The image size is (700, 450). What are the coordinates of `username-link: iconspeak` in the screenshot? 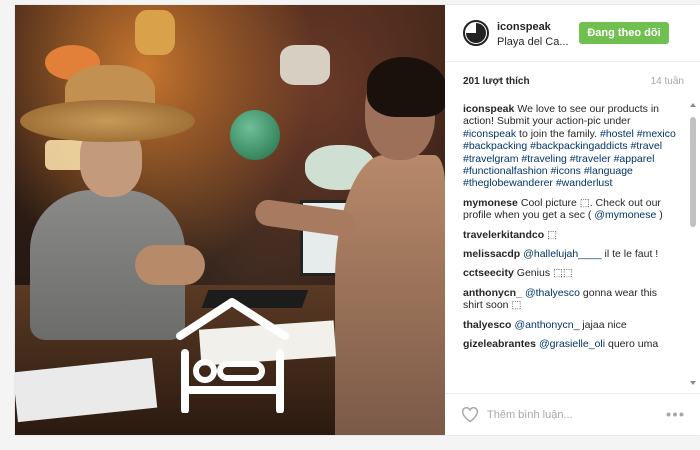 It's located at (524, 27).